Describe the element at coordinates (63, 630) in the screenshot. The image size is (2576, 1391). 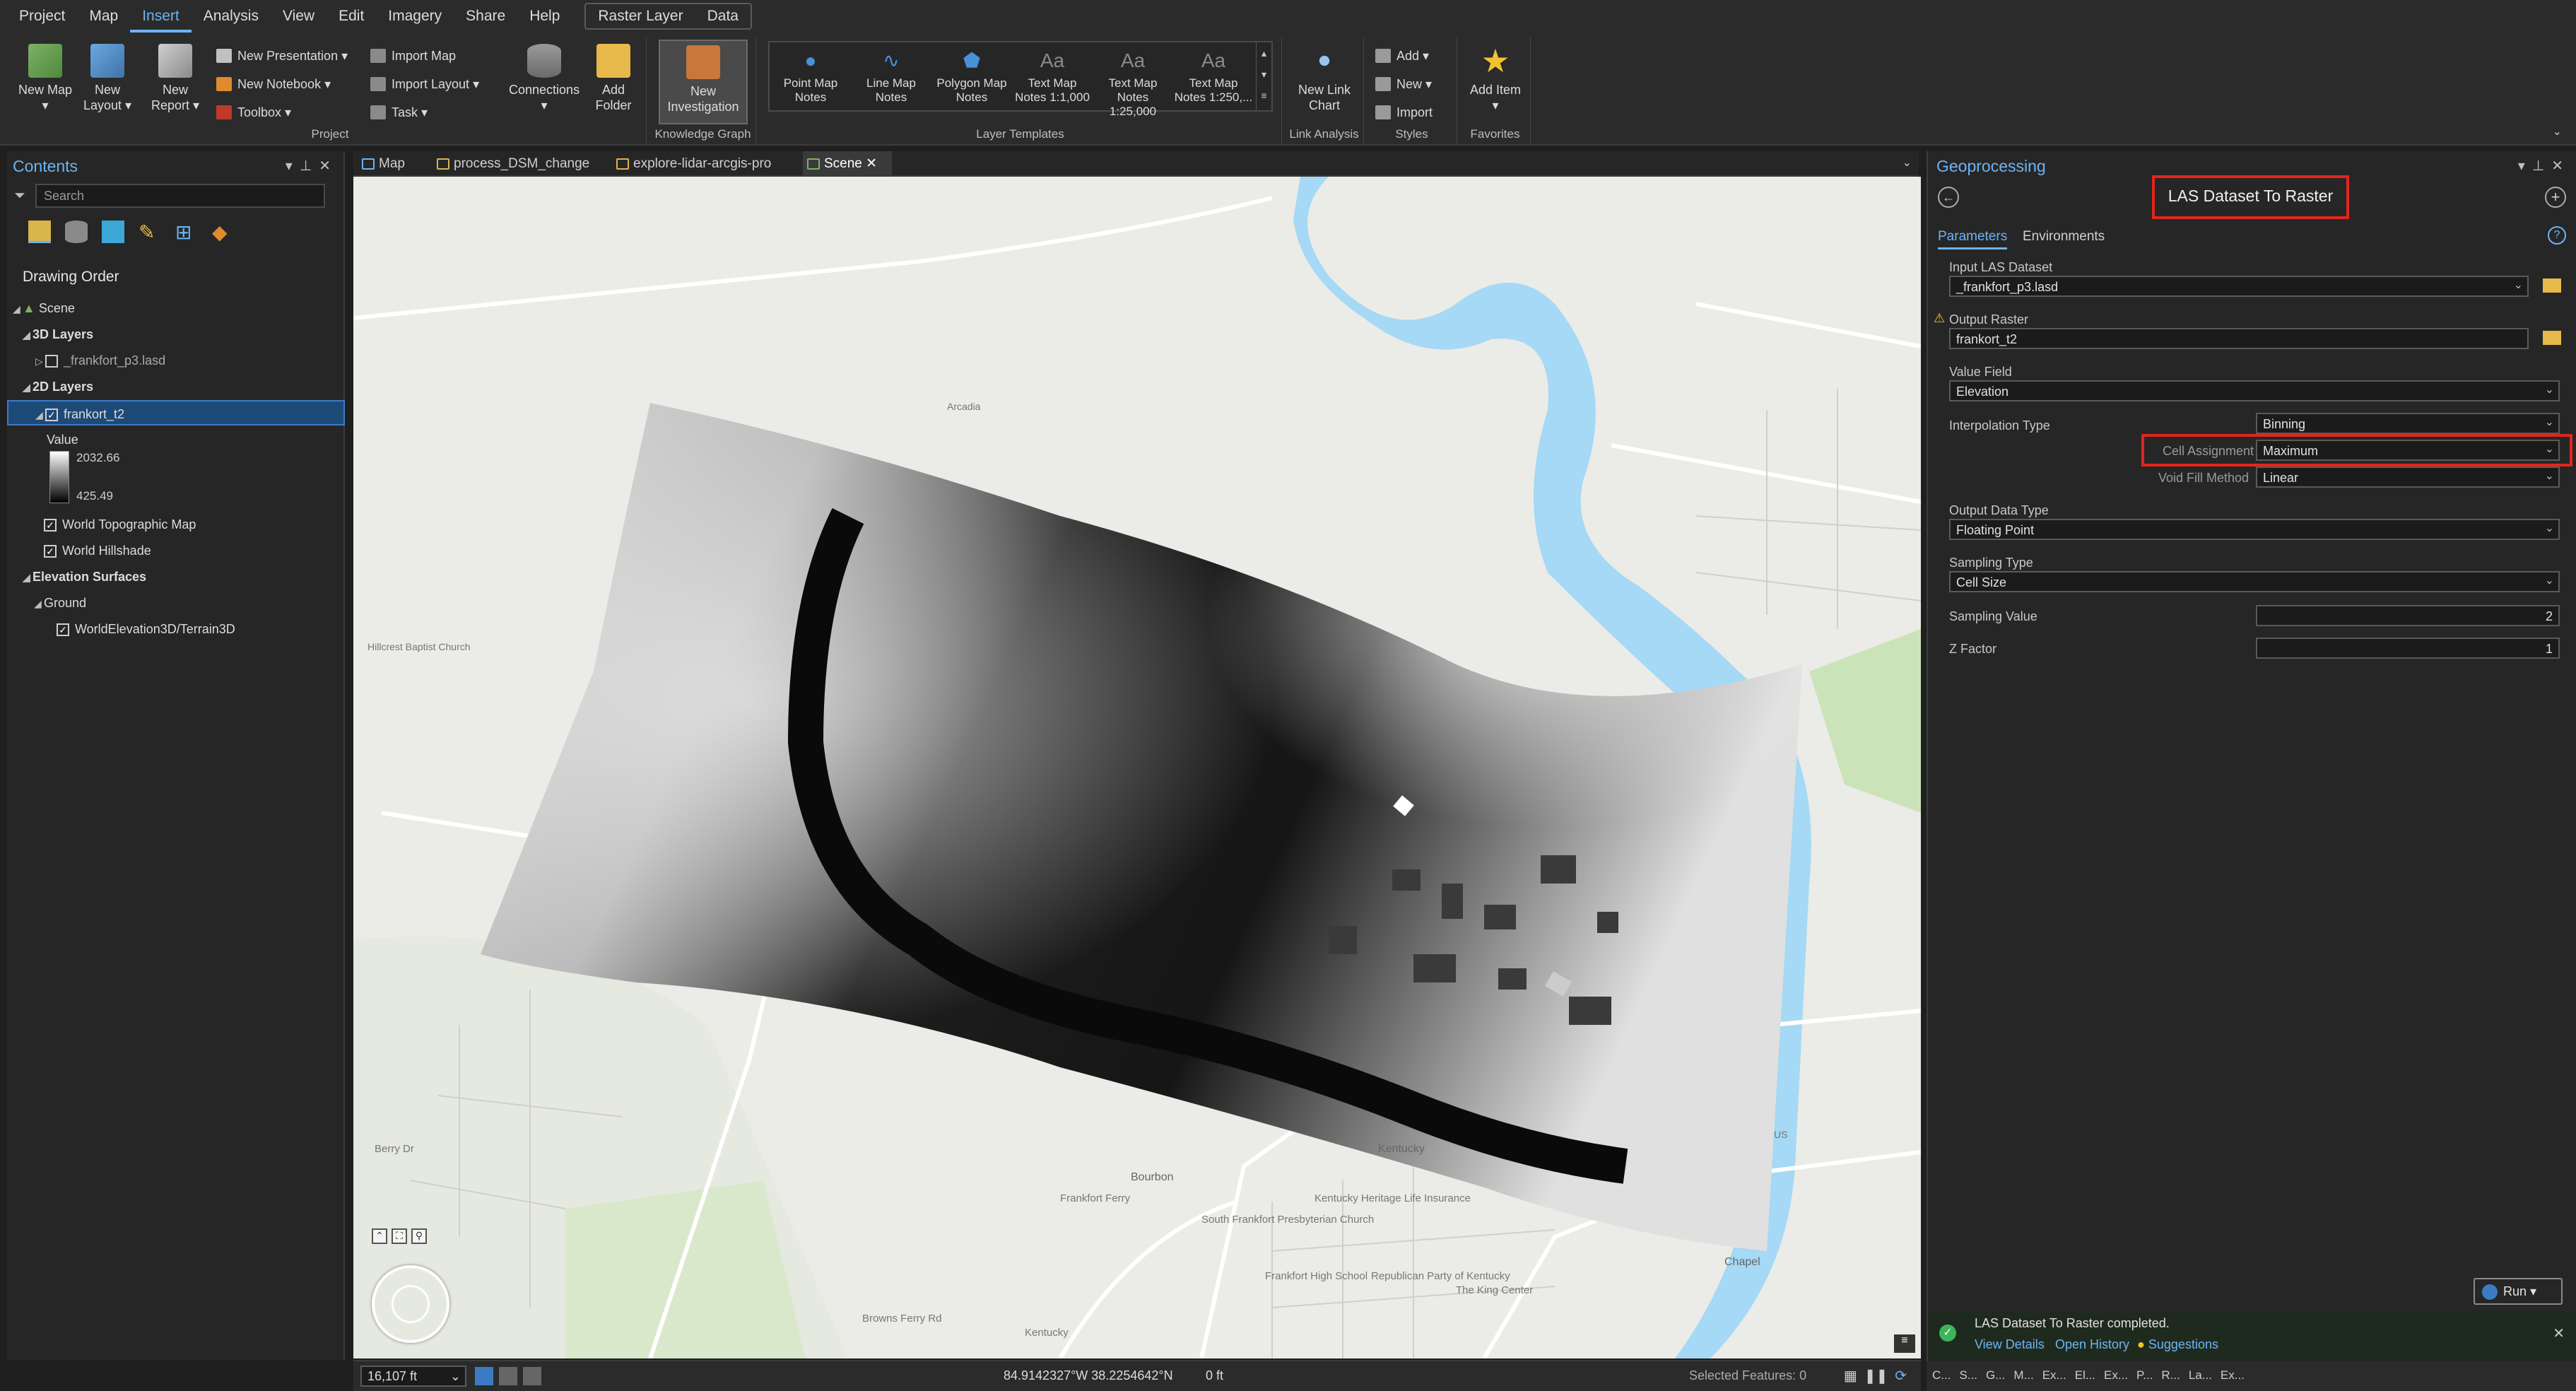
I see `terrain-checkbox: ✓` at that location.